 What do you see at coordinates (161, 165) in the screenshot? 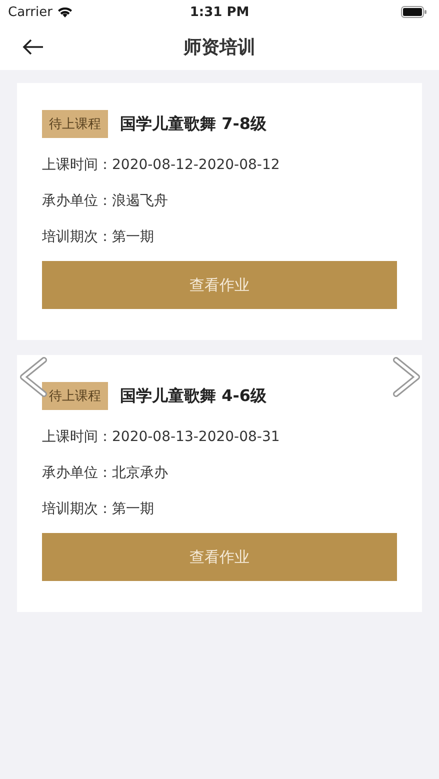
I see `course-detail: 上课时间：2020-08-12-2020-08-12` at bounding box center [161, 165].